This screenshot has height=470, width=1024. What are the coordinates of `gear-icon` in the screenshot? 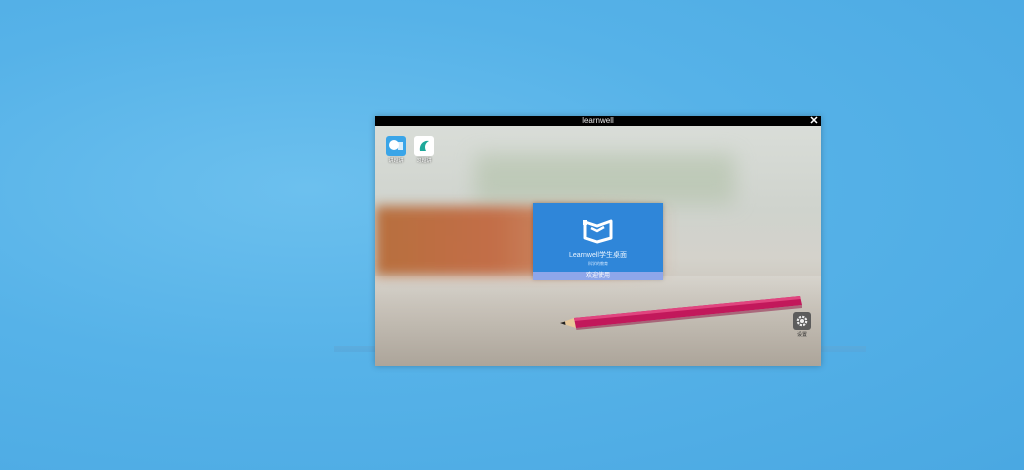 It's located at (802, 321).